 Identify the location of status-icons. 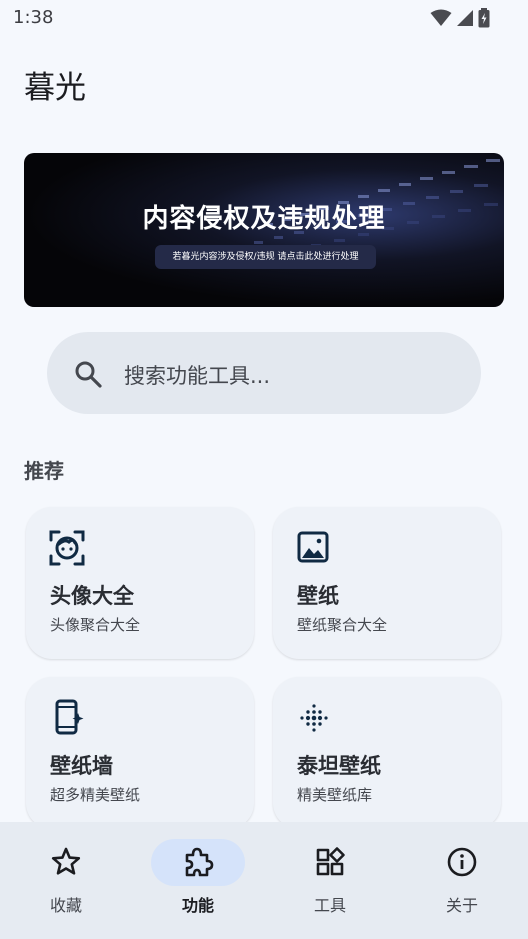
(460, 18).